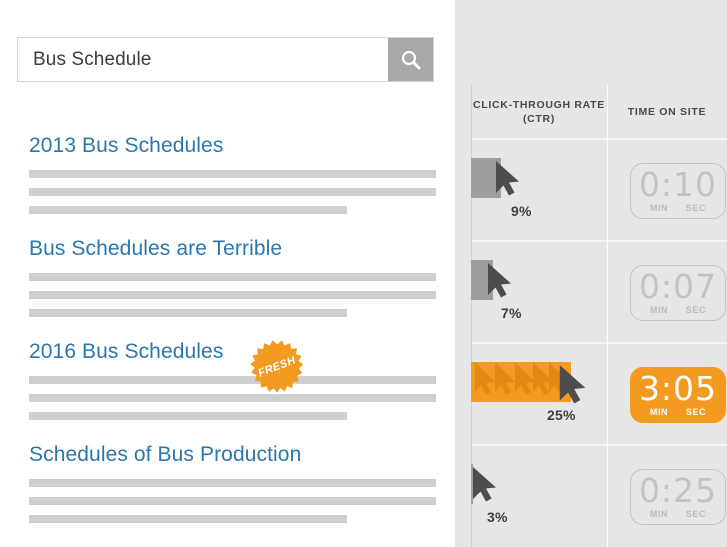 The height and width of the screenshot is (547, 727). I want to click on search-submit-button, so click(410, 59).